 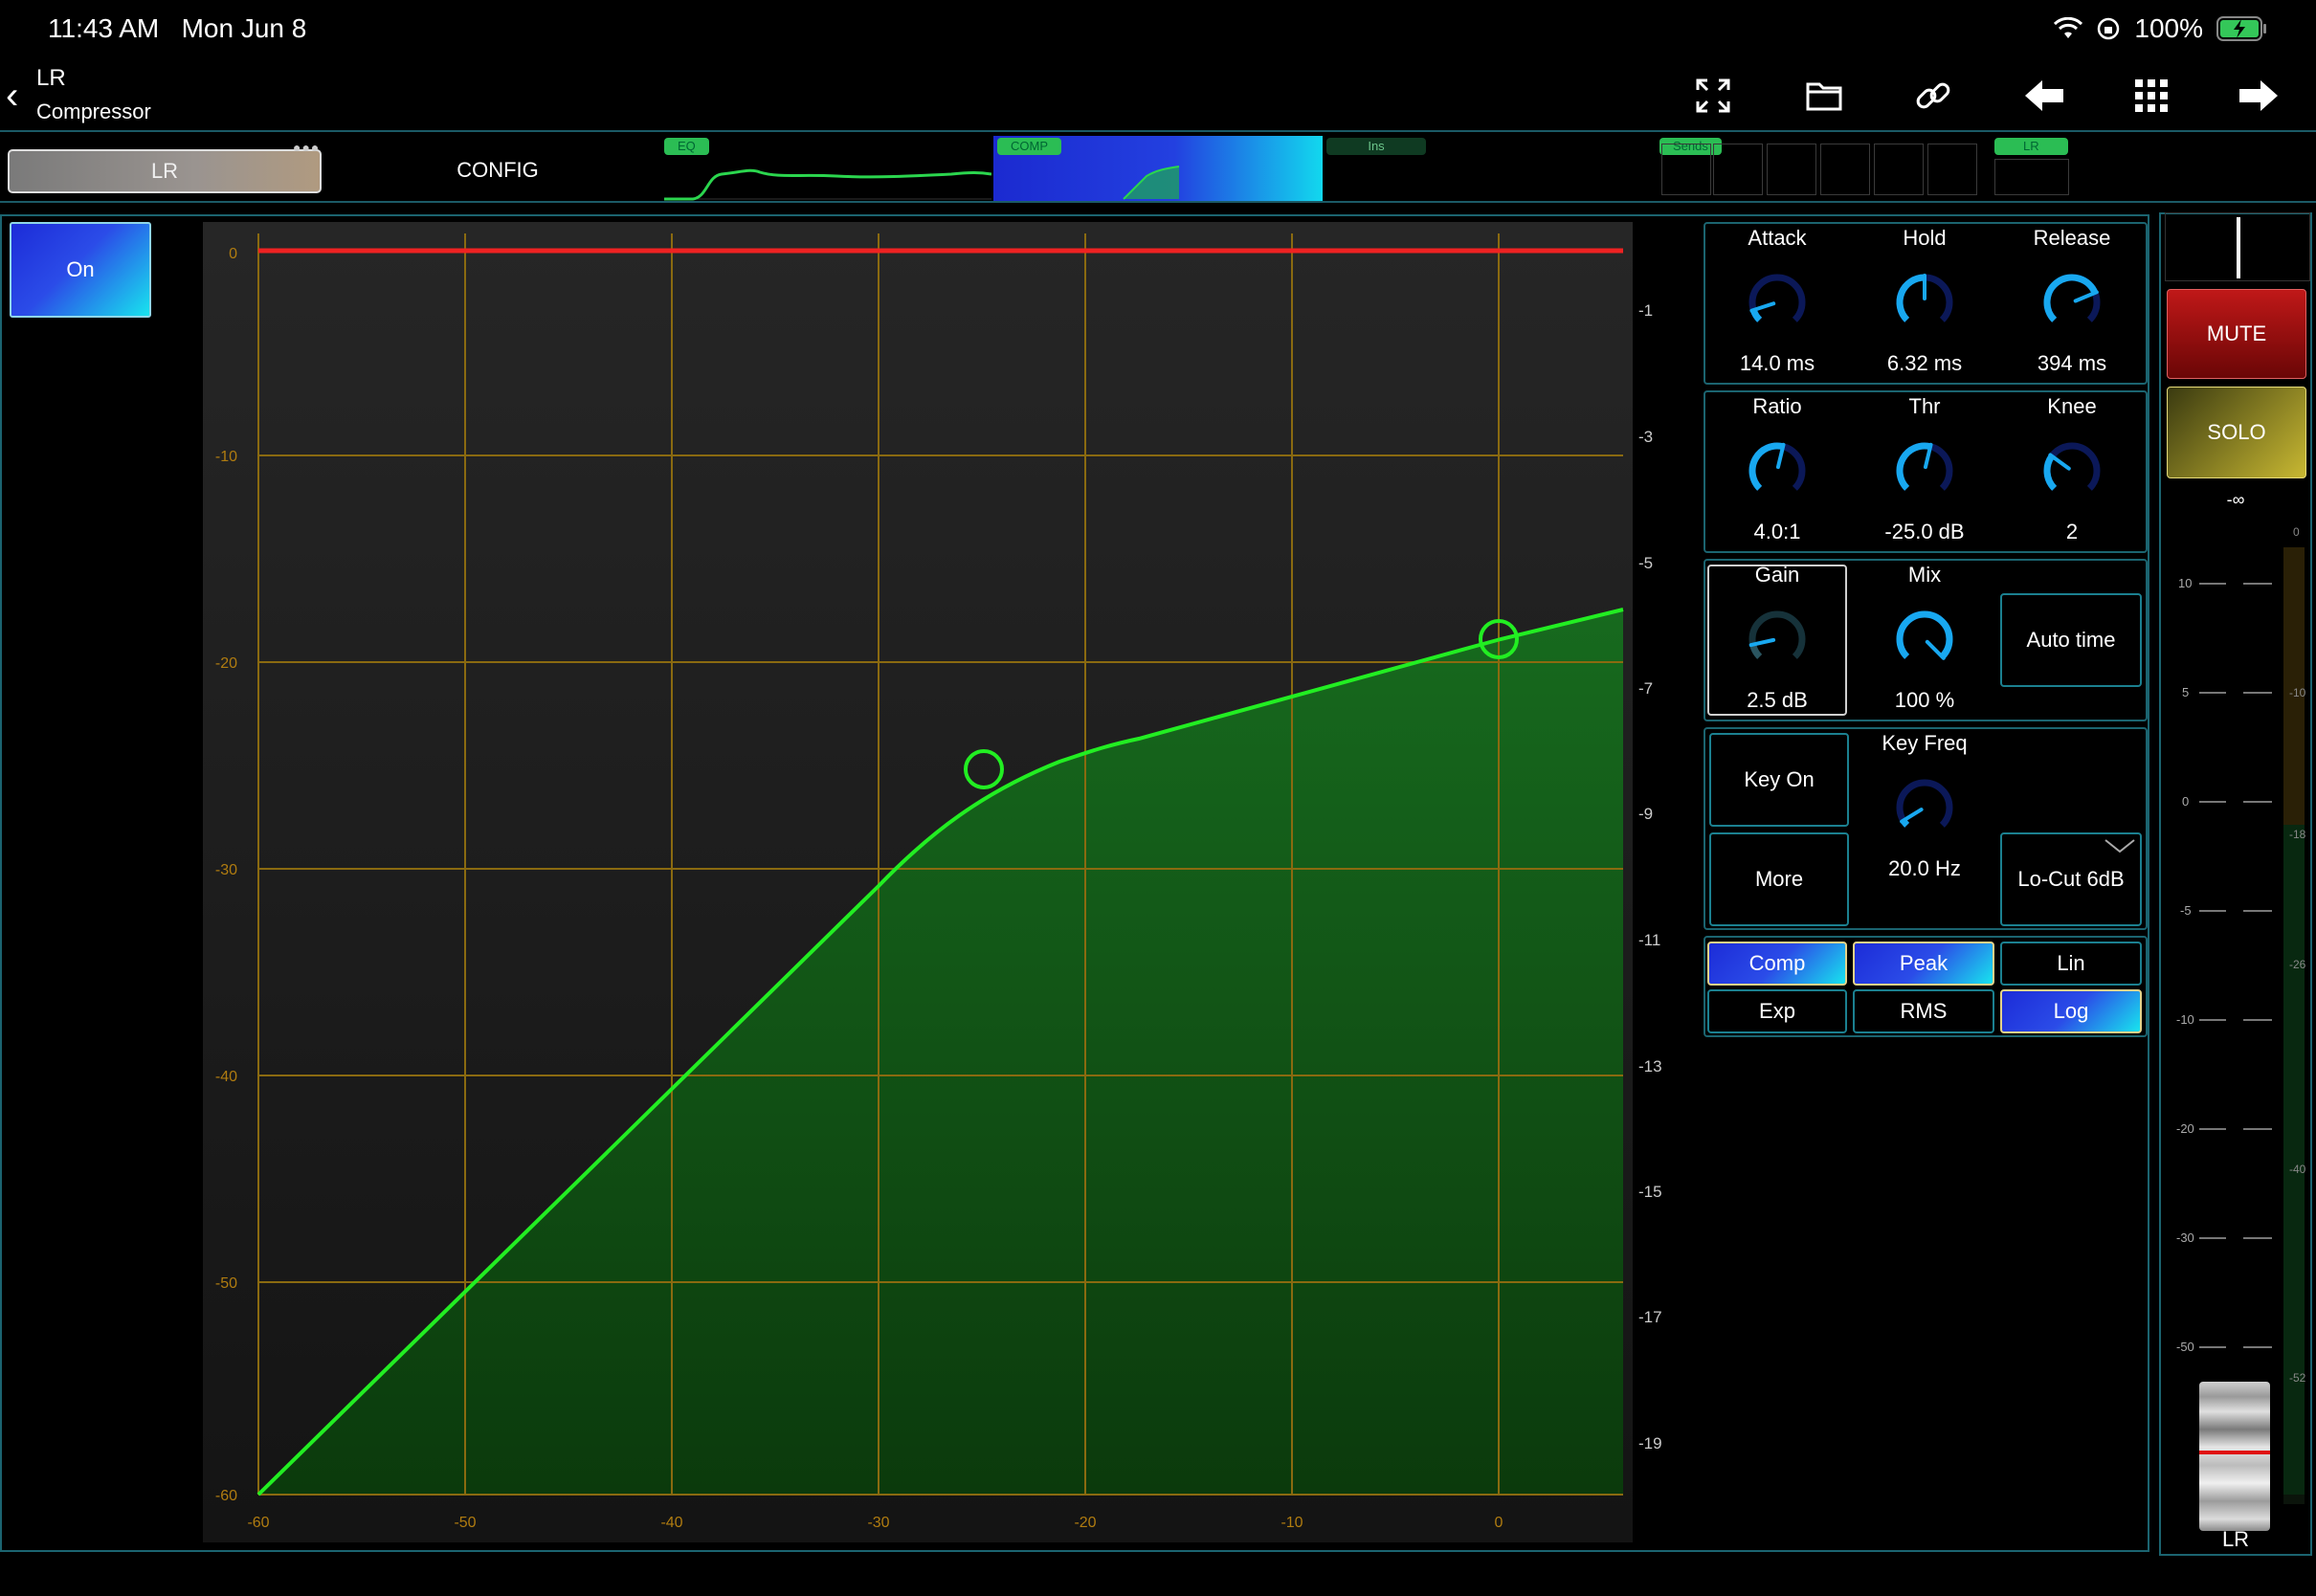 I want to click on wifi-icon, so click(x=2068, y=28).